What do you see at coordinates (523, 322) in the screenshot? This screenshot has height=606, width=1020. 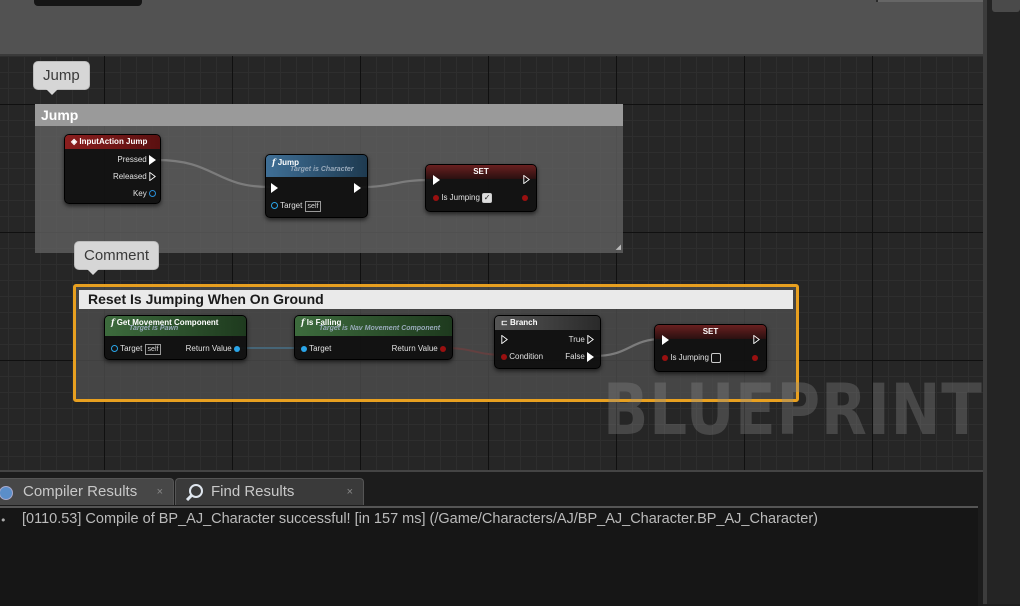 I see `node-title: Branch` at bounding box center [523, 322].